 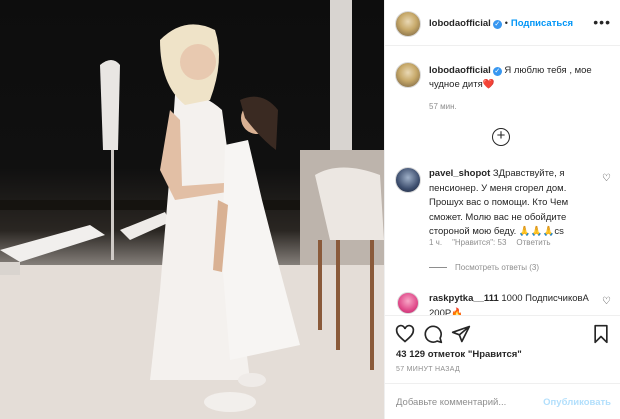 I want to click on heart-emoji: ❤️, so click(x=488, y=84).